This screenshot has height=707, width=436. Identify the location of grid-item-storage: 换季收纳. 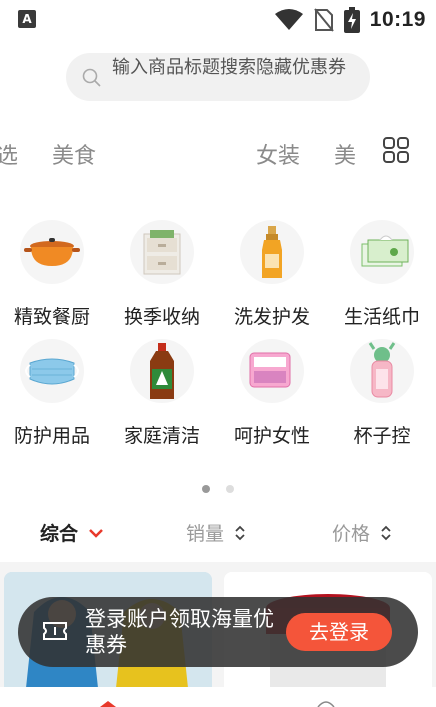
(162, 274).